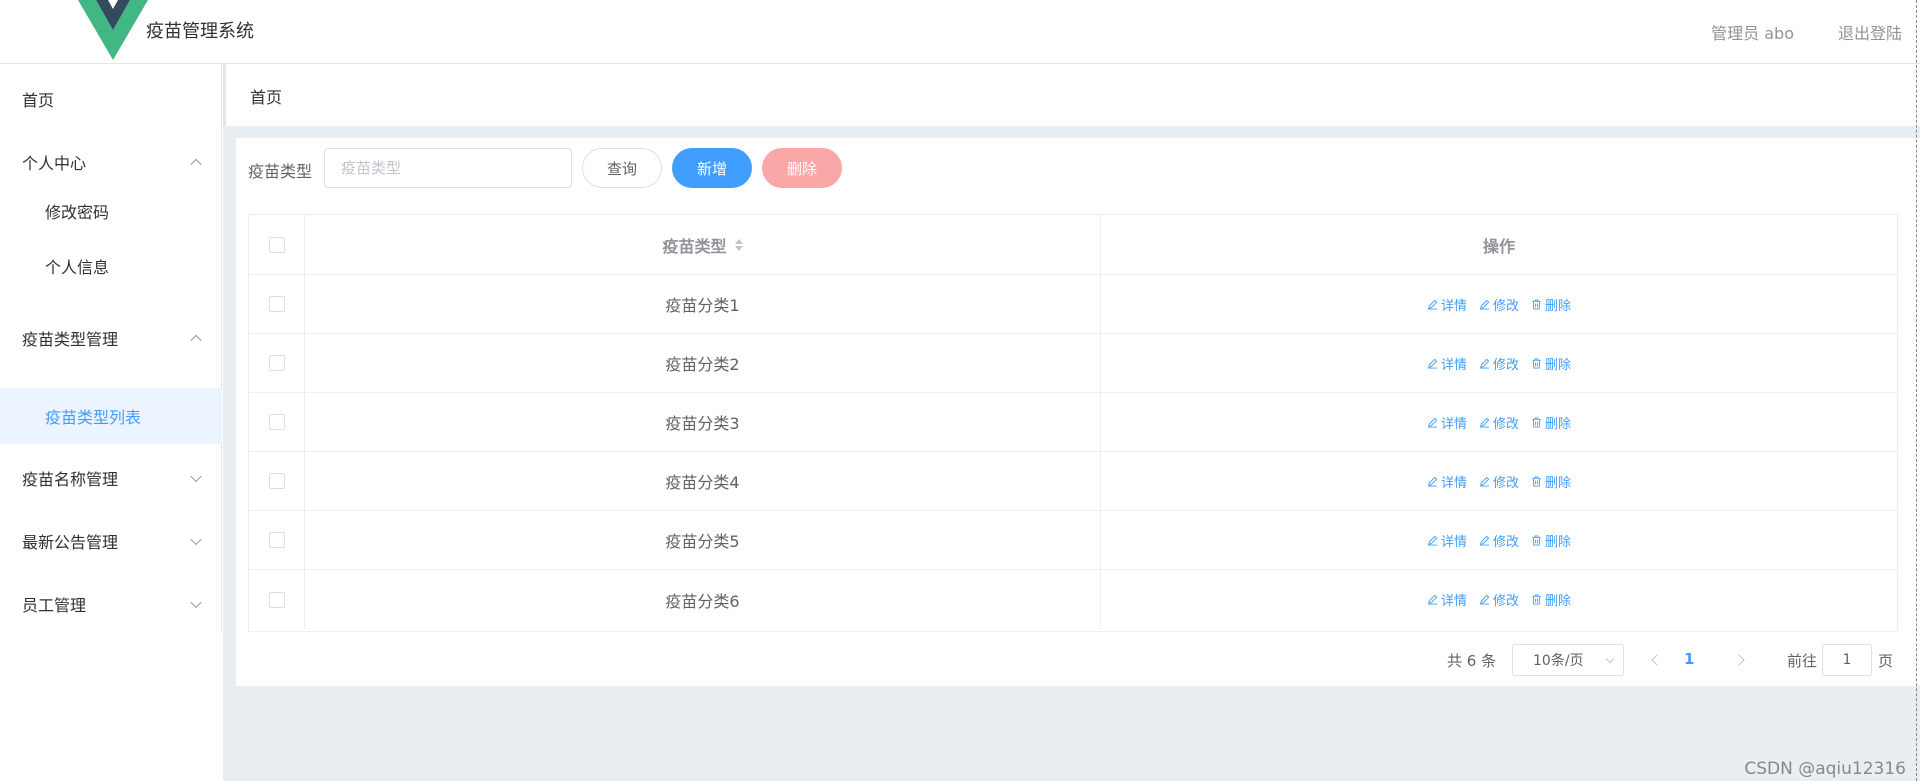  Describe the element at coordinates (111, 162) in the screenshot. I see `sidebar-item-personal-center: 个人中心` at that location.